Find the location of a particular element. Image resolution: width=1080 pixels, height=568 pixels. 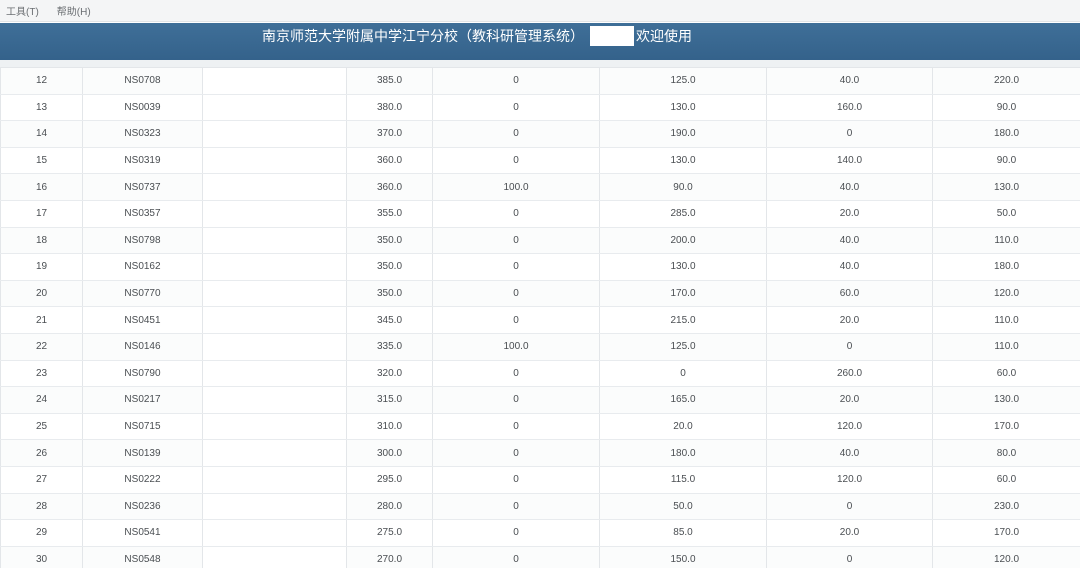

score-col-3-cell: 60.0 is located at coordinates (849, 294).